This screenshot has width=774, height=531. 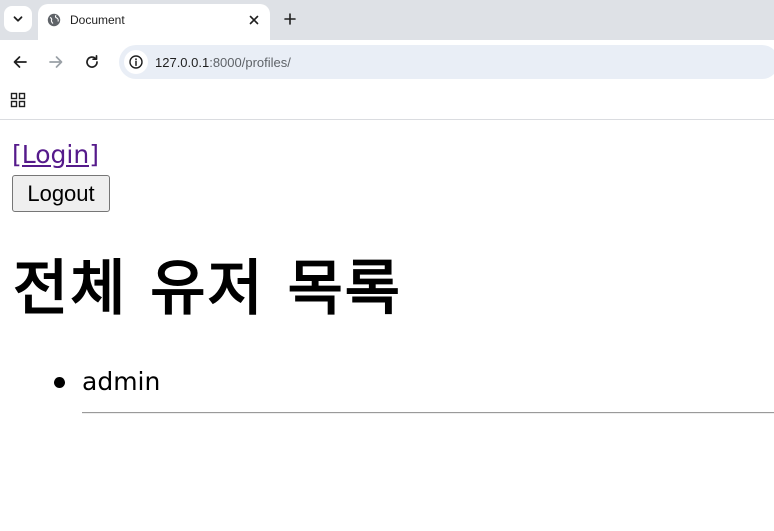 I want to click on chevron-down-icon, so click(x=18, y=19).